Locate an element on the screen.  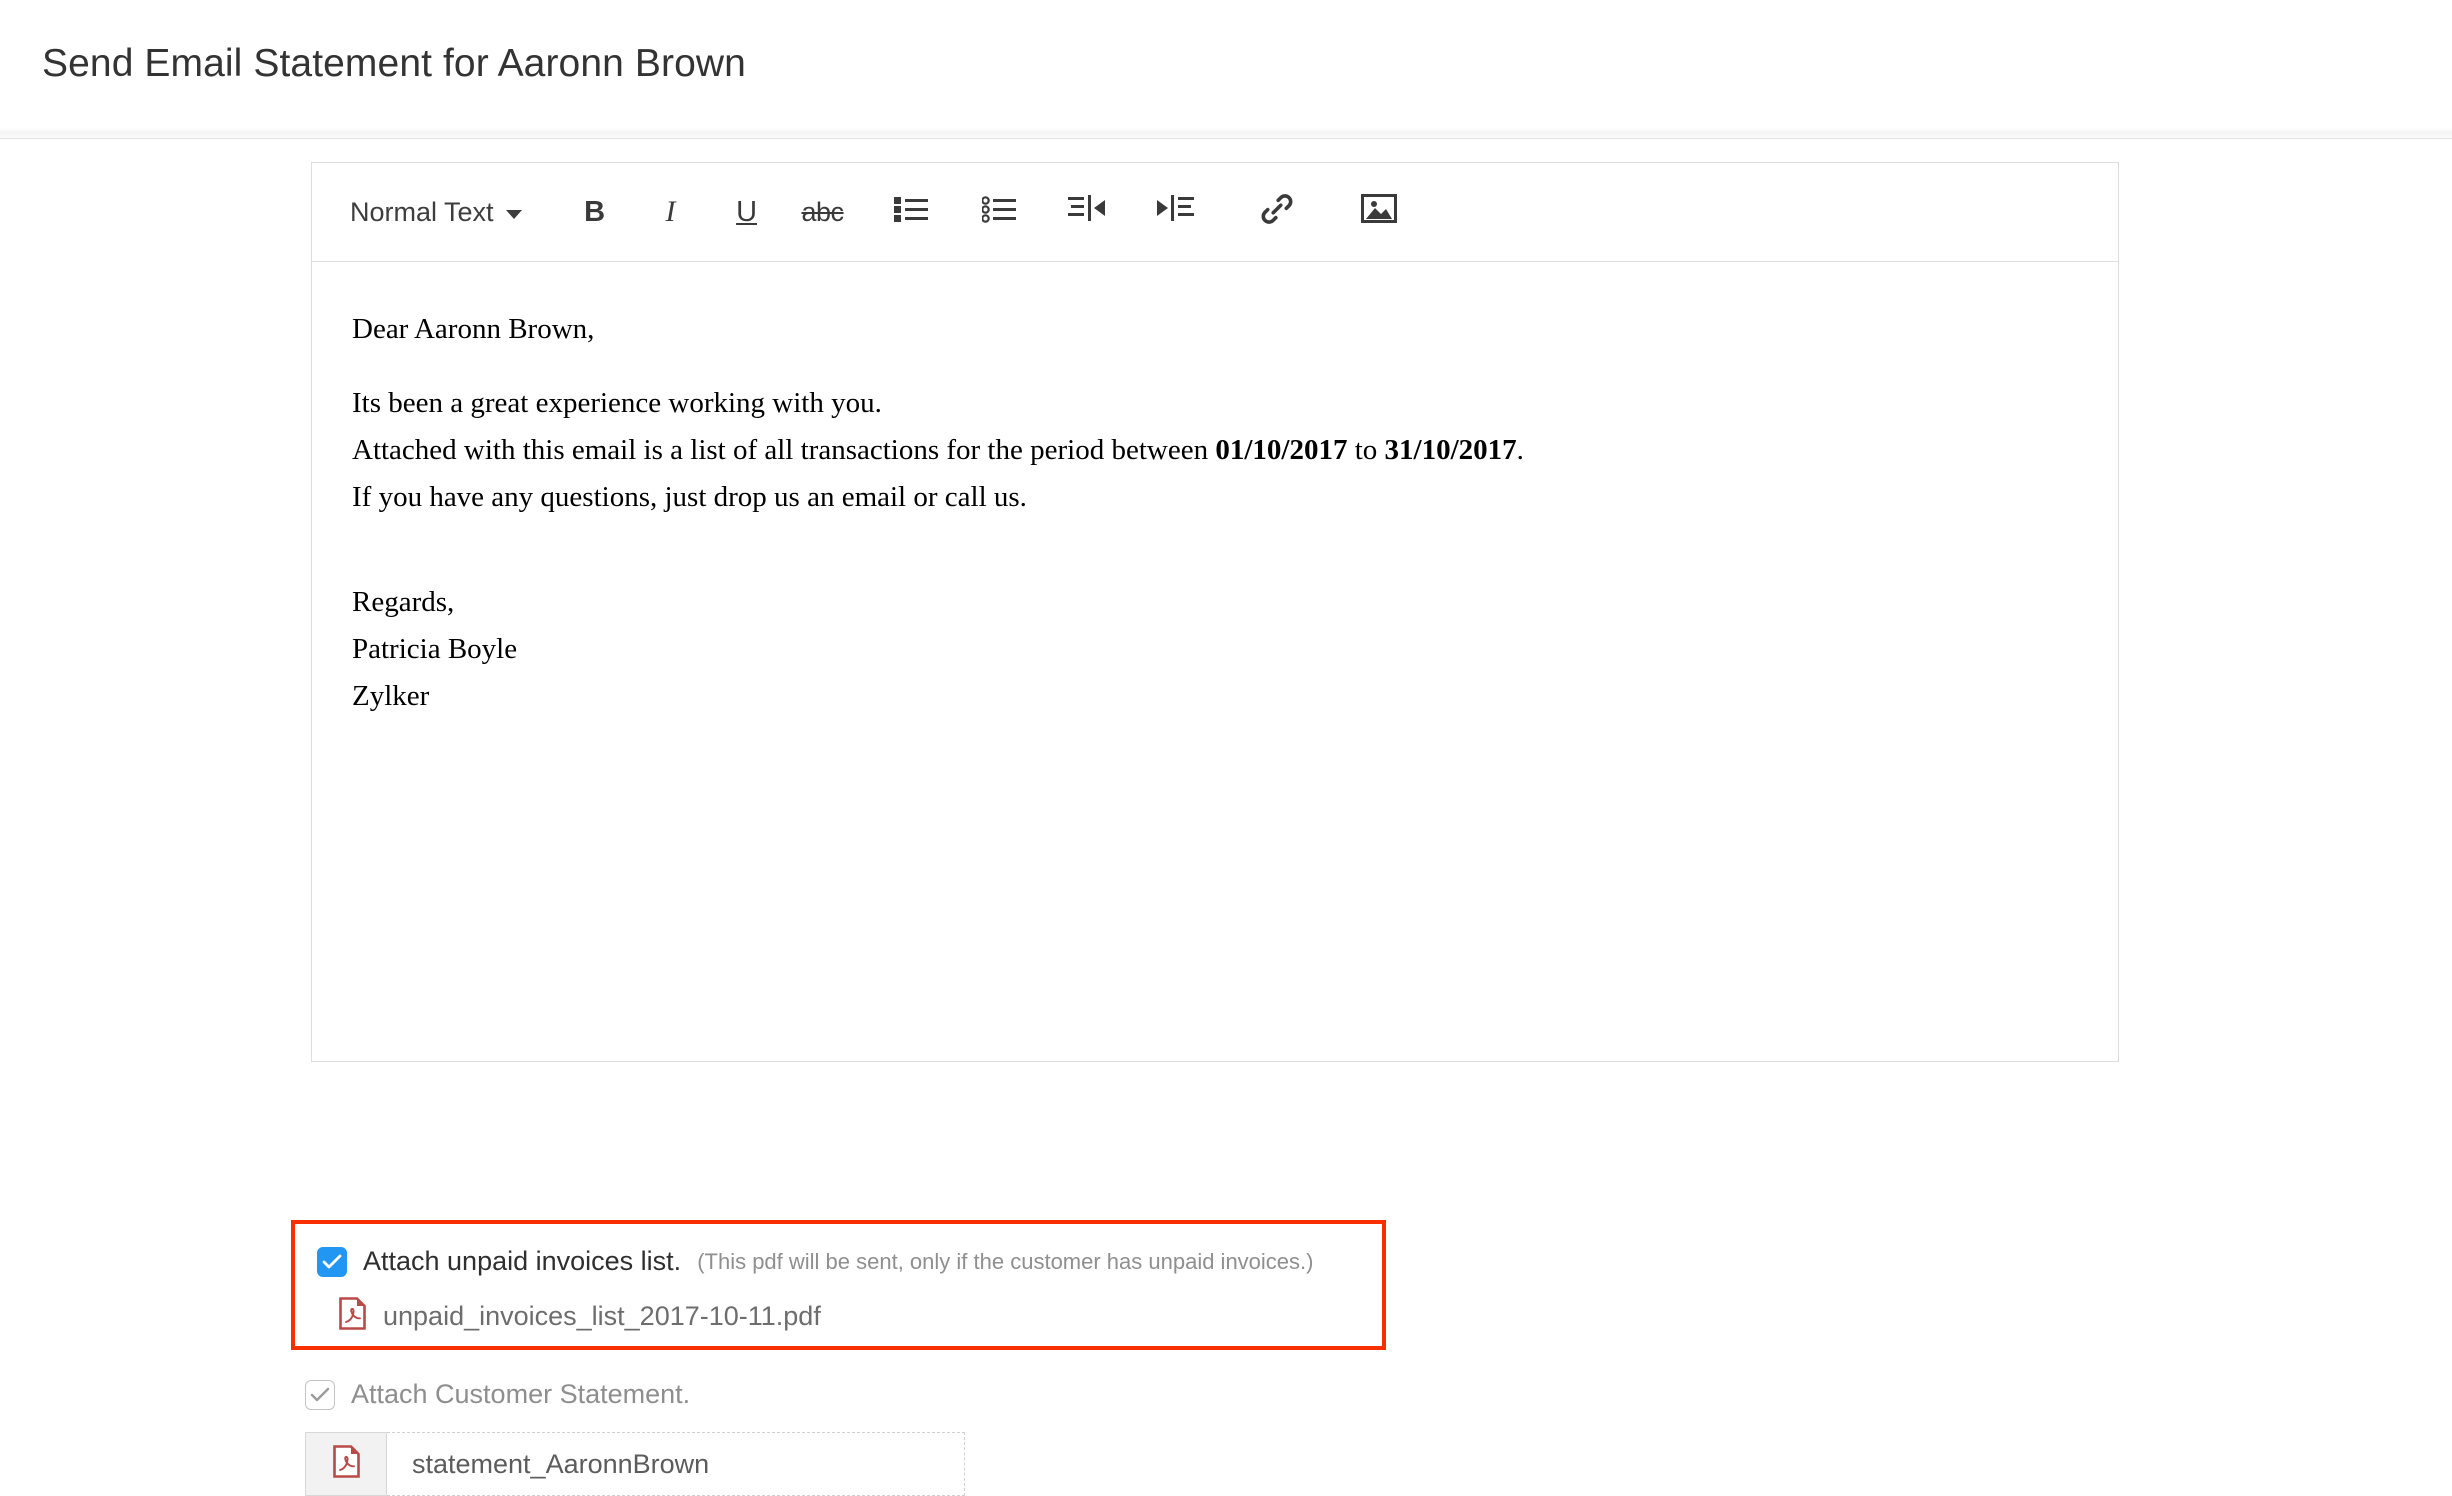
statement-date-from: 01/10/2017 is located at coordinates (1281, 449).